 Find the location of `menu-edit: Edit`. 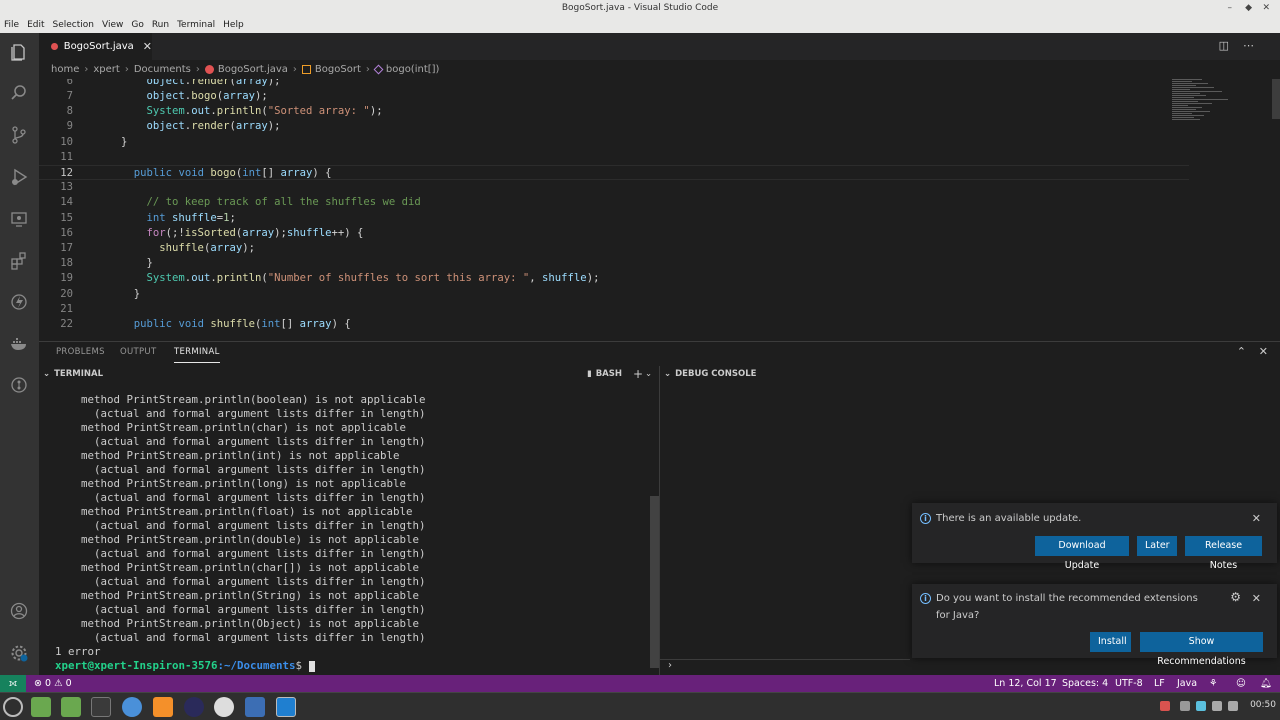

menu-edit: Edit is located at coordinates (35, 25).